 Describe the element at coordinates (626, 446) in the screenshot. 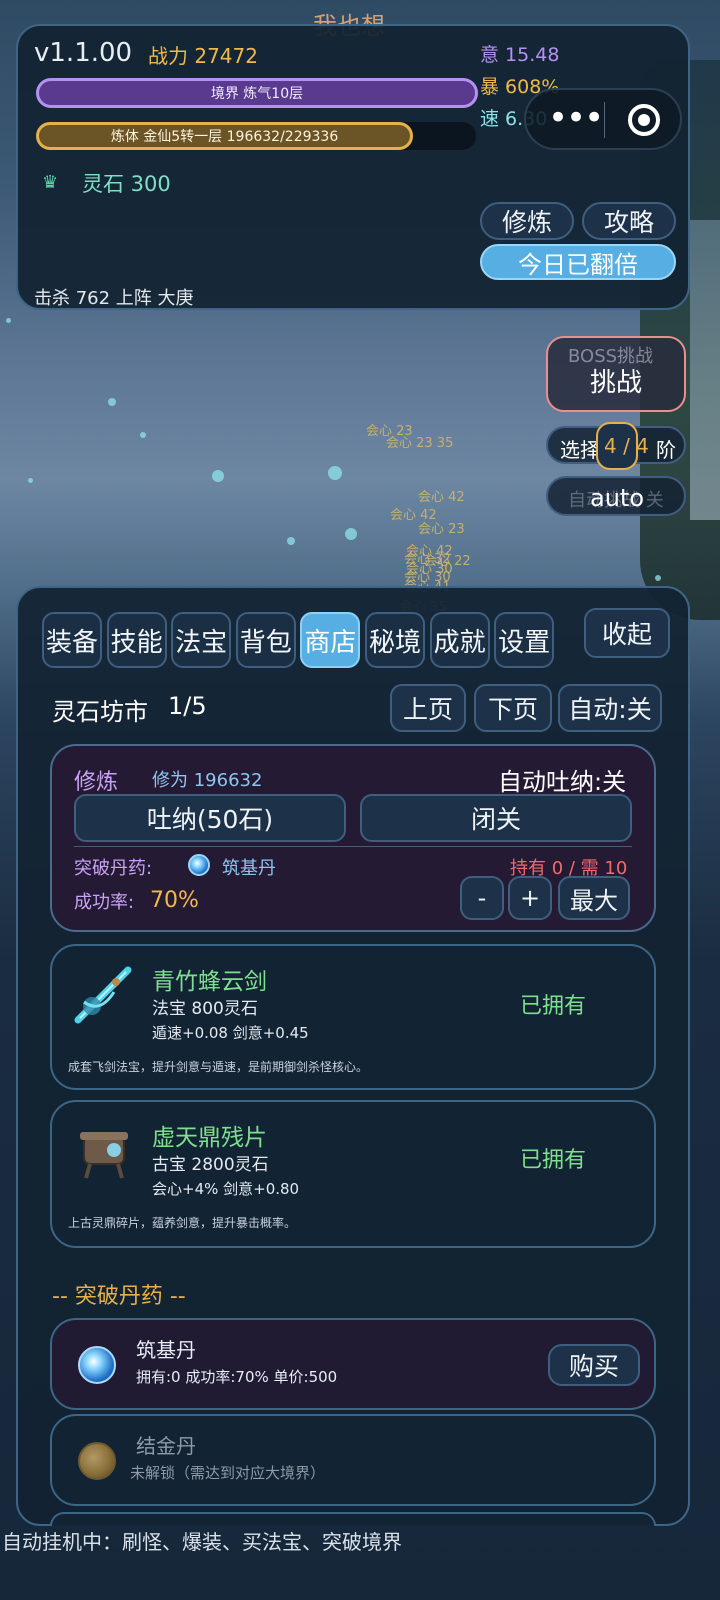

I see `stage-value-label: 4 / 4` at that location.